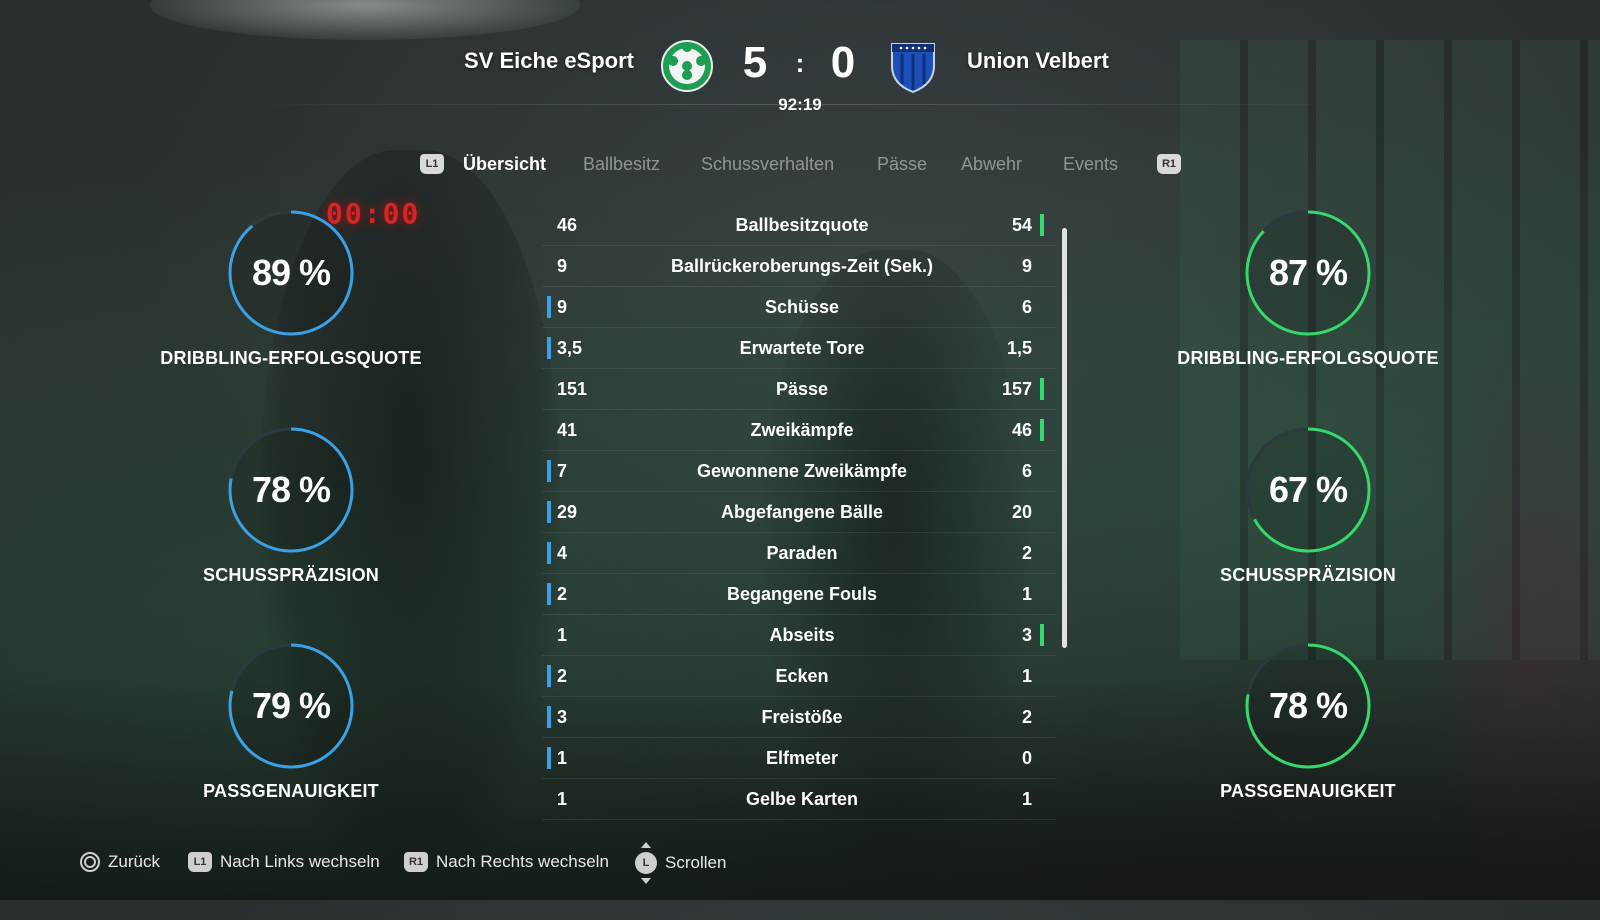  I want to click on home-dribbling-ring: 89 %, so click(291, 273).